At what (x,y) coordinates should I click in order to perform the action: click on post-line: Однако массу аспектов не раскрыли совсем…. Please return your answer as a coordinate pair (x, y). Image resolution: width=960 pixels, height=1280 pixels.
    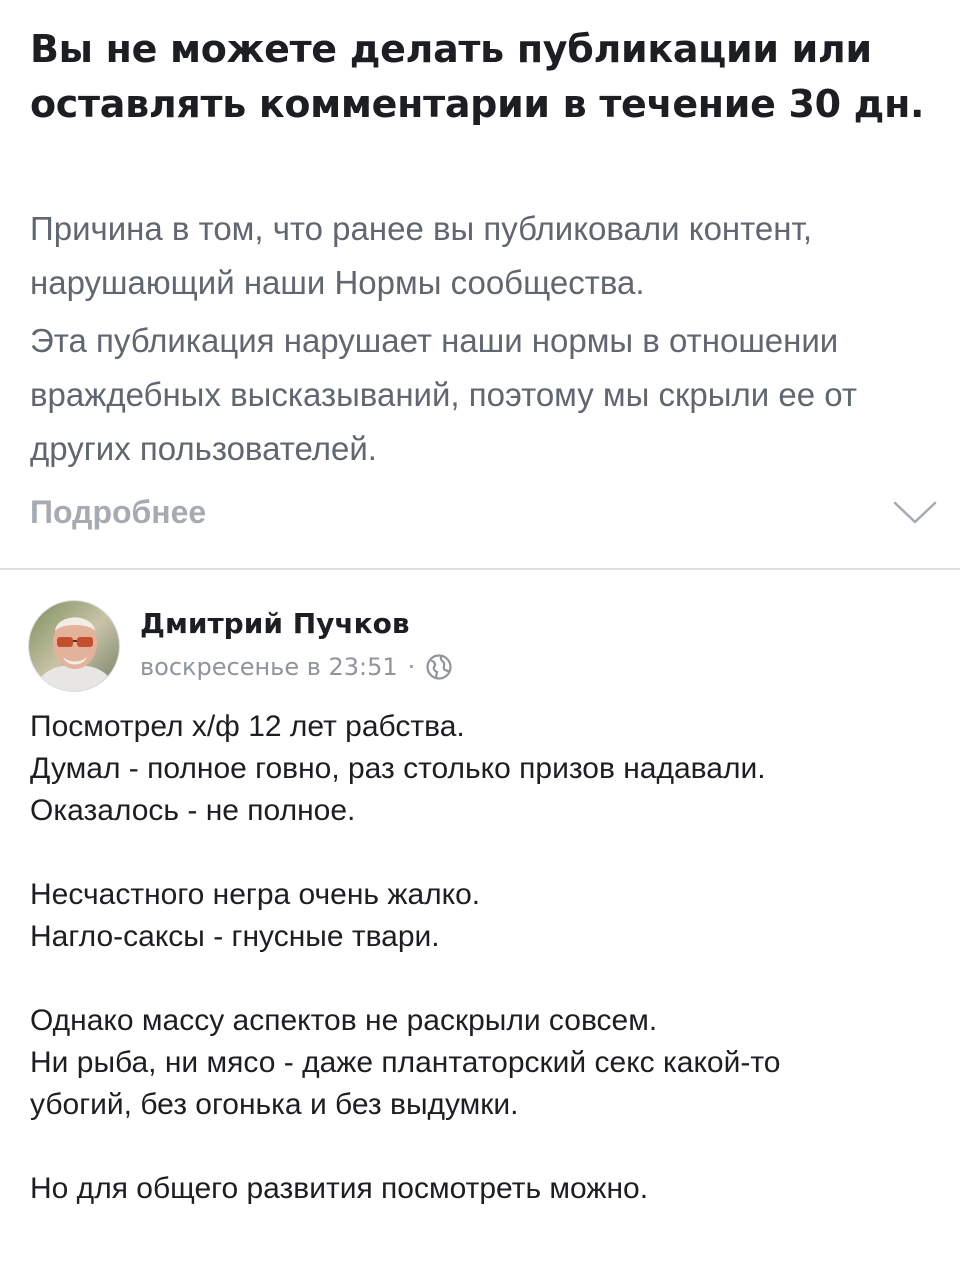
    Looking at the image, I should click on (344, 1020).